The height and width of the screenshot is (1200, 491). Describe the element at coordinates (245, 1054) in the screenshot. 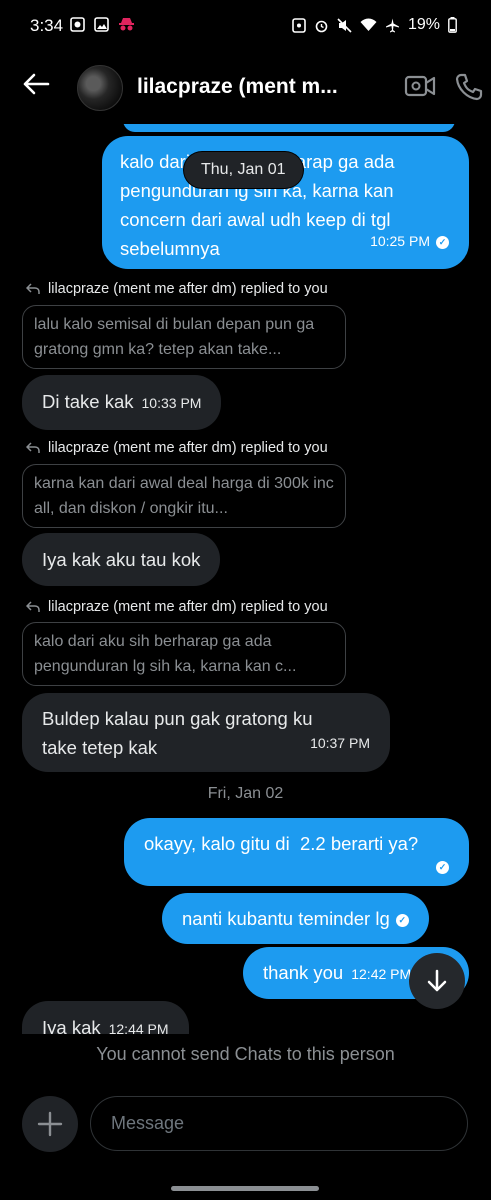

I see `cannot-send-notice: You cannot send Chats to this person` at that location.